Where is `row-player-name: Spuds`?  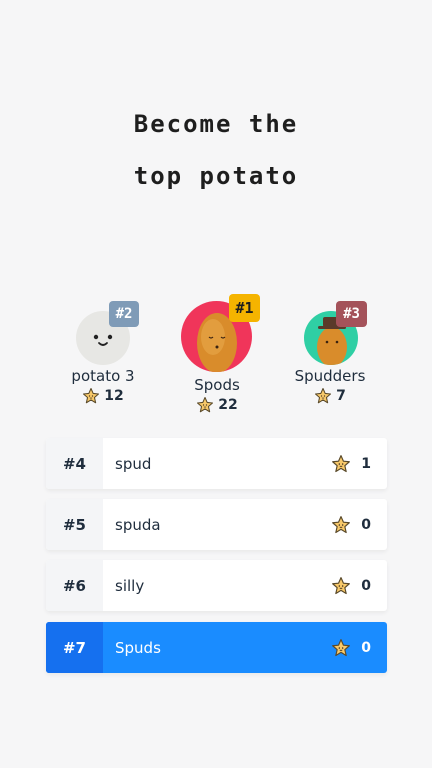 row-player-name: Spuds is located at coordinates (138, 647).